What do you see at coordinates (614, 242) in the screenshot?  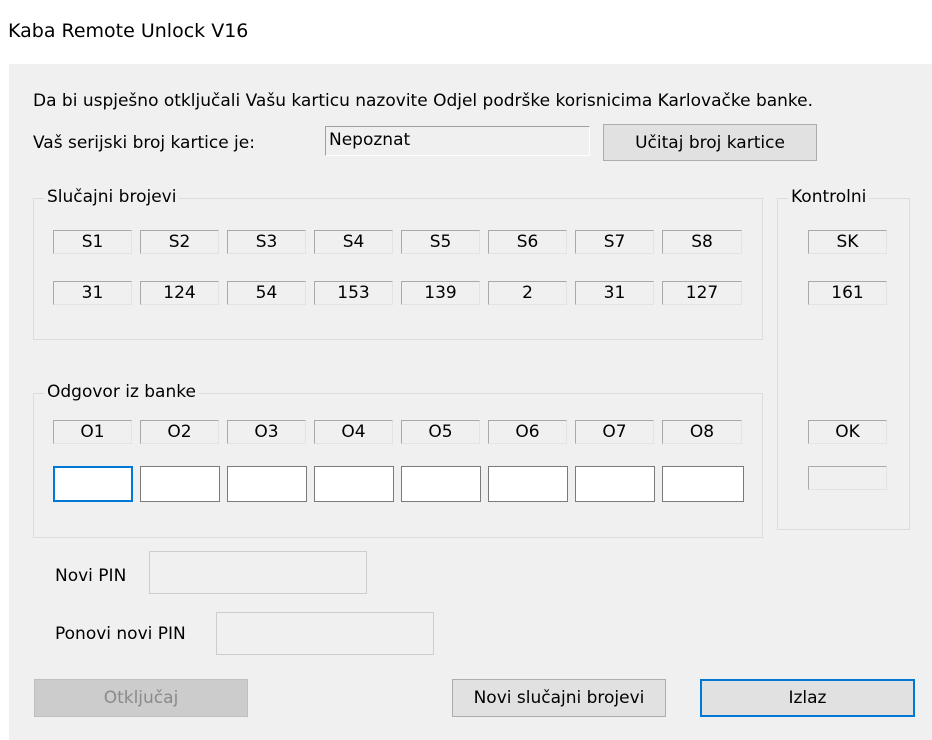 I see `header-s7: S7` at bounding box center [614, 242].